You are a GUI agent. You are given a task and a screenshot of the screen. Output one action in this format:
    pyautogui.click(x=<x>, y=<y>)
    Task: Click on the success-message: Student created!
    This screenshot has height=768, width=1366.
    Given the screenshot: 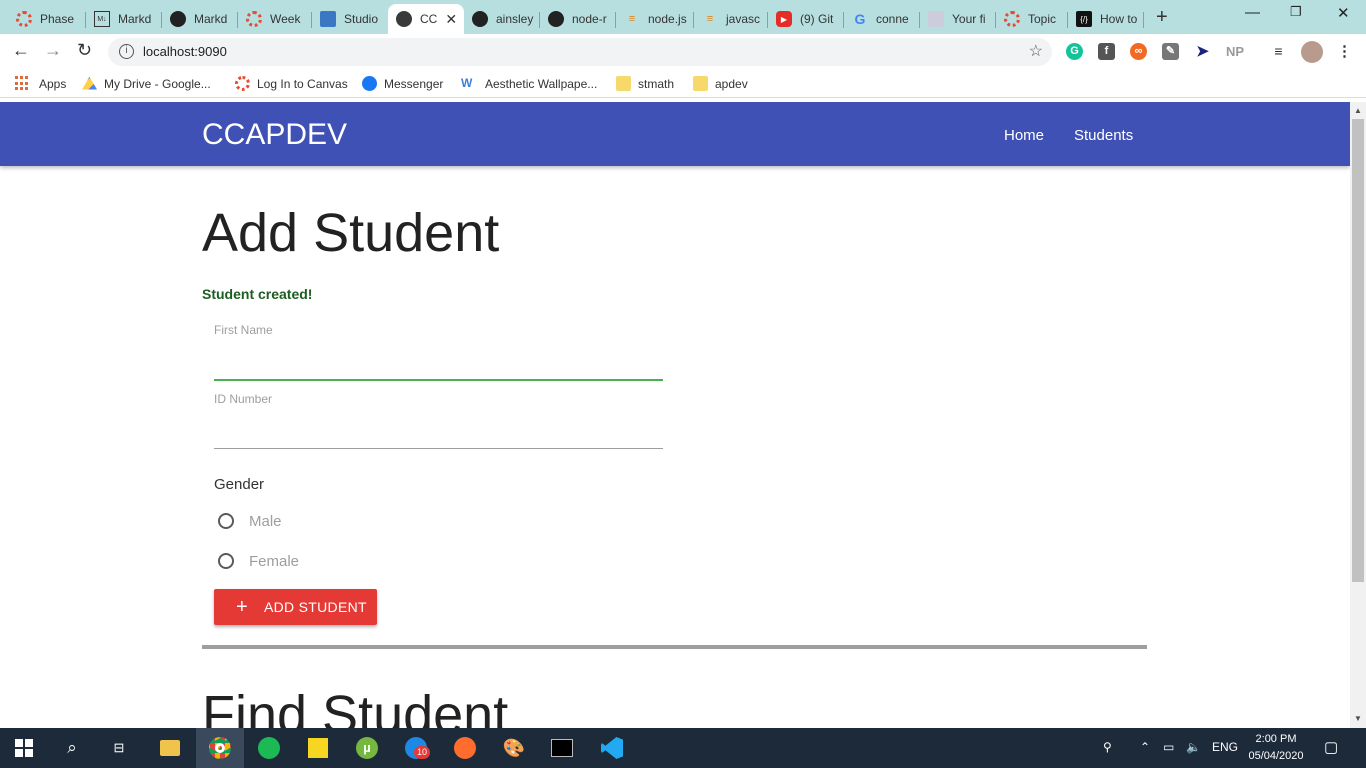 What is the action you would take?
    pyautogui.click(x=257, y=294)
    